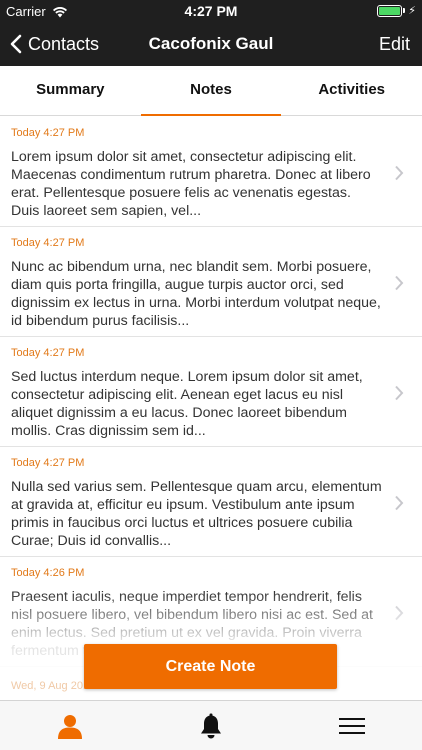  I want to click on person-icon, so click(70, 726).